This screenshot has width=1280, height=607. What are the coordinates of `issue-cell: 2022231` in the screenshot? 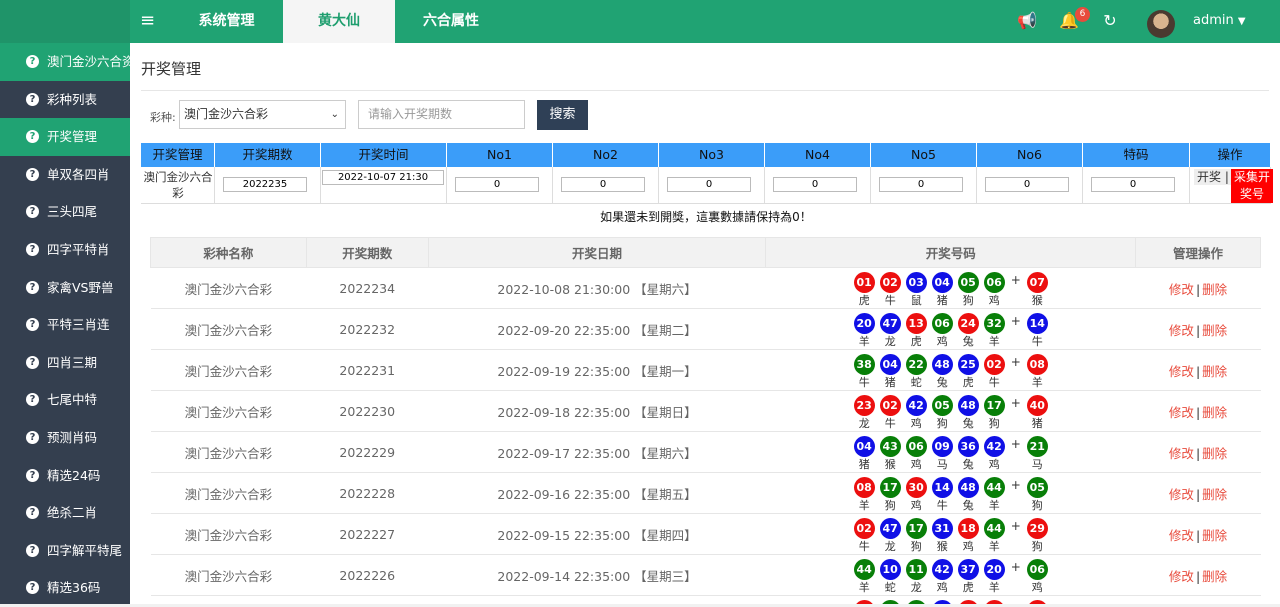 It's located at (367, 370).